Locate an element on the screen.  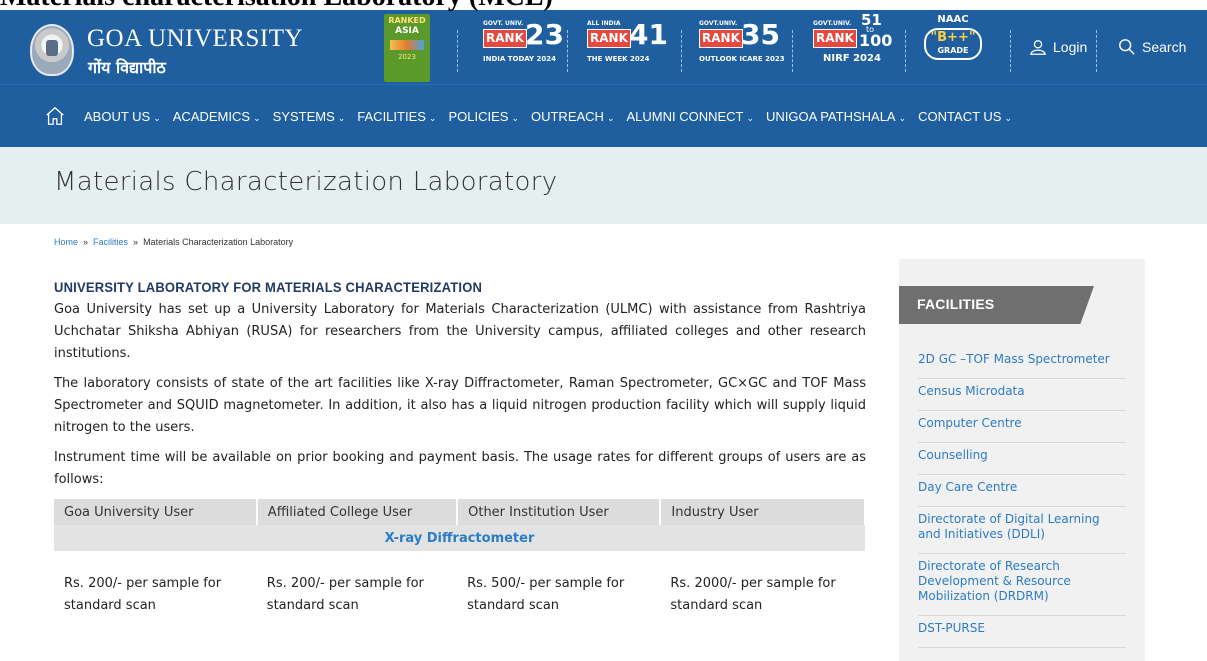
nav-item-policies: POLICIES ⌄ is located at coordinates (483, 116).